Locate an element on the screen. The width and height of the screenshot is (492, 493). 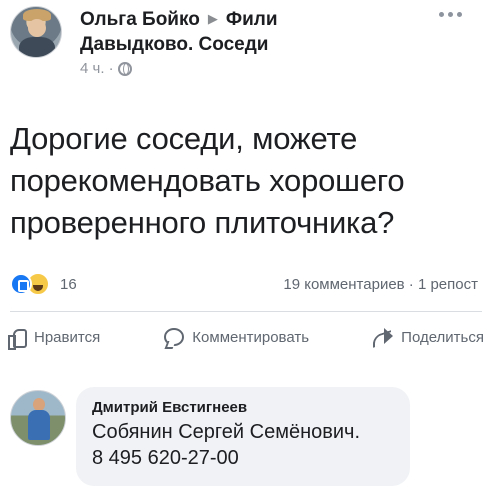
reaction-count: 16 is located at coordinates (68, 284).